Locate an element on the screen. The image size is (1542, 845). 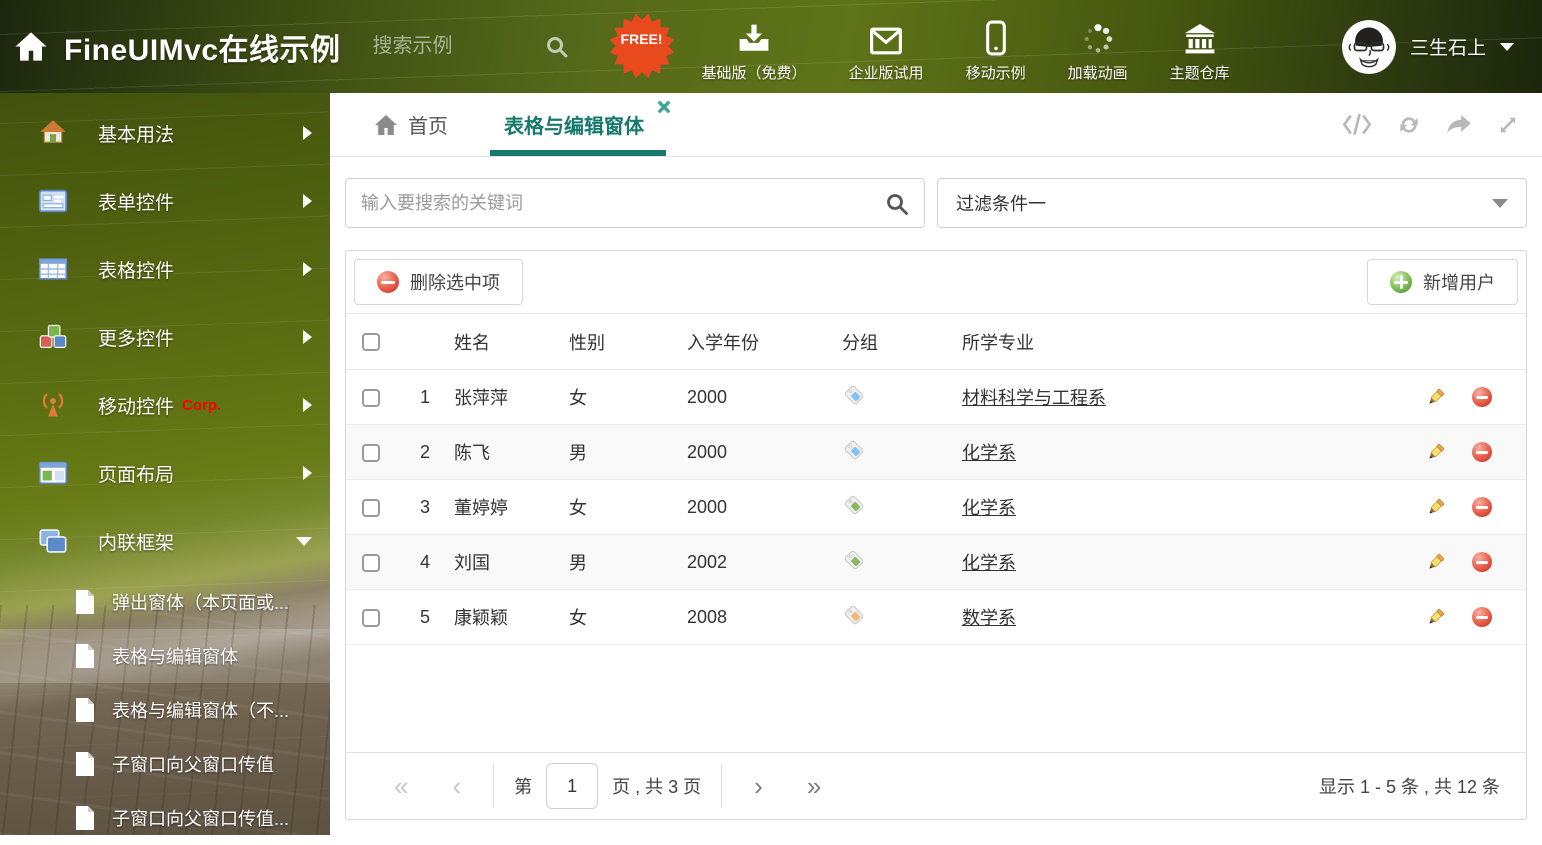
nav-item-mobile-demo: 移动示例 is located at coordinates (996, 46).